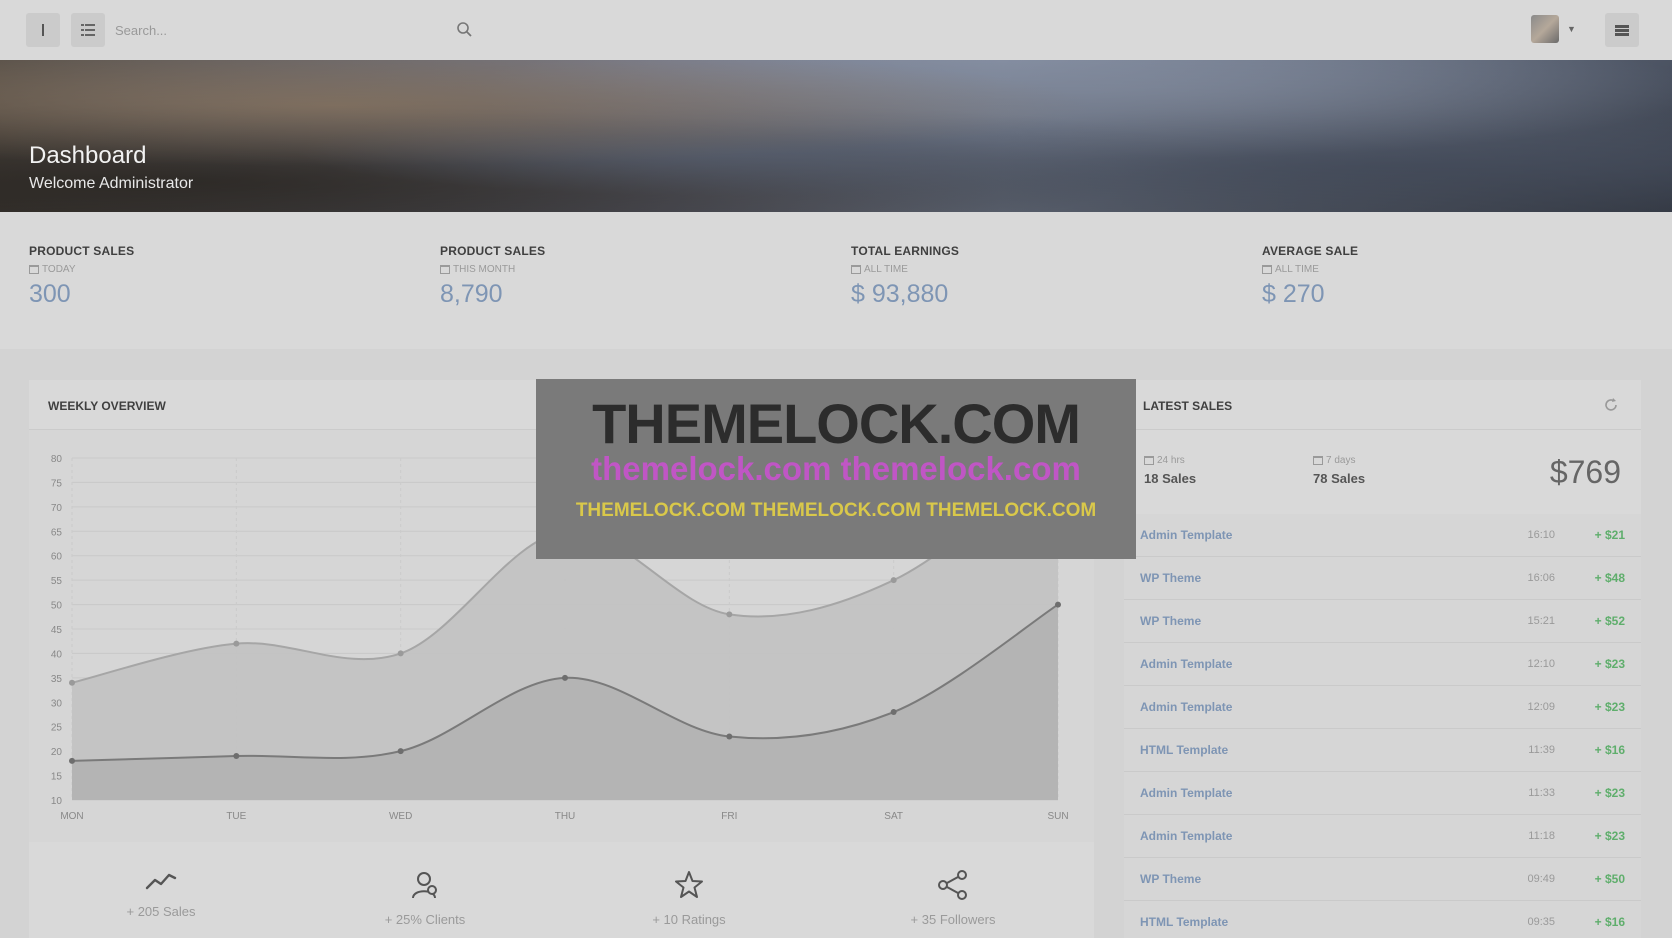  I want to click on refresh-icon, so click(1611, 405).